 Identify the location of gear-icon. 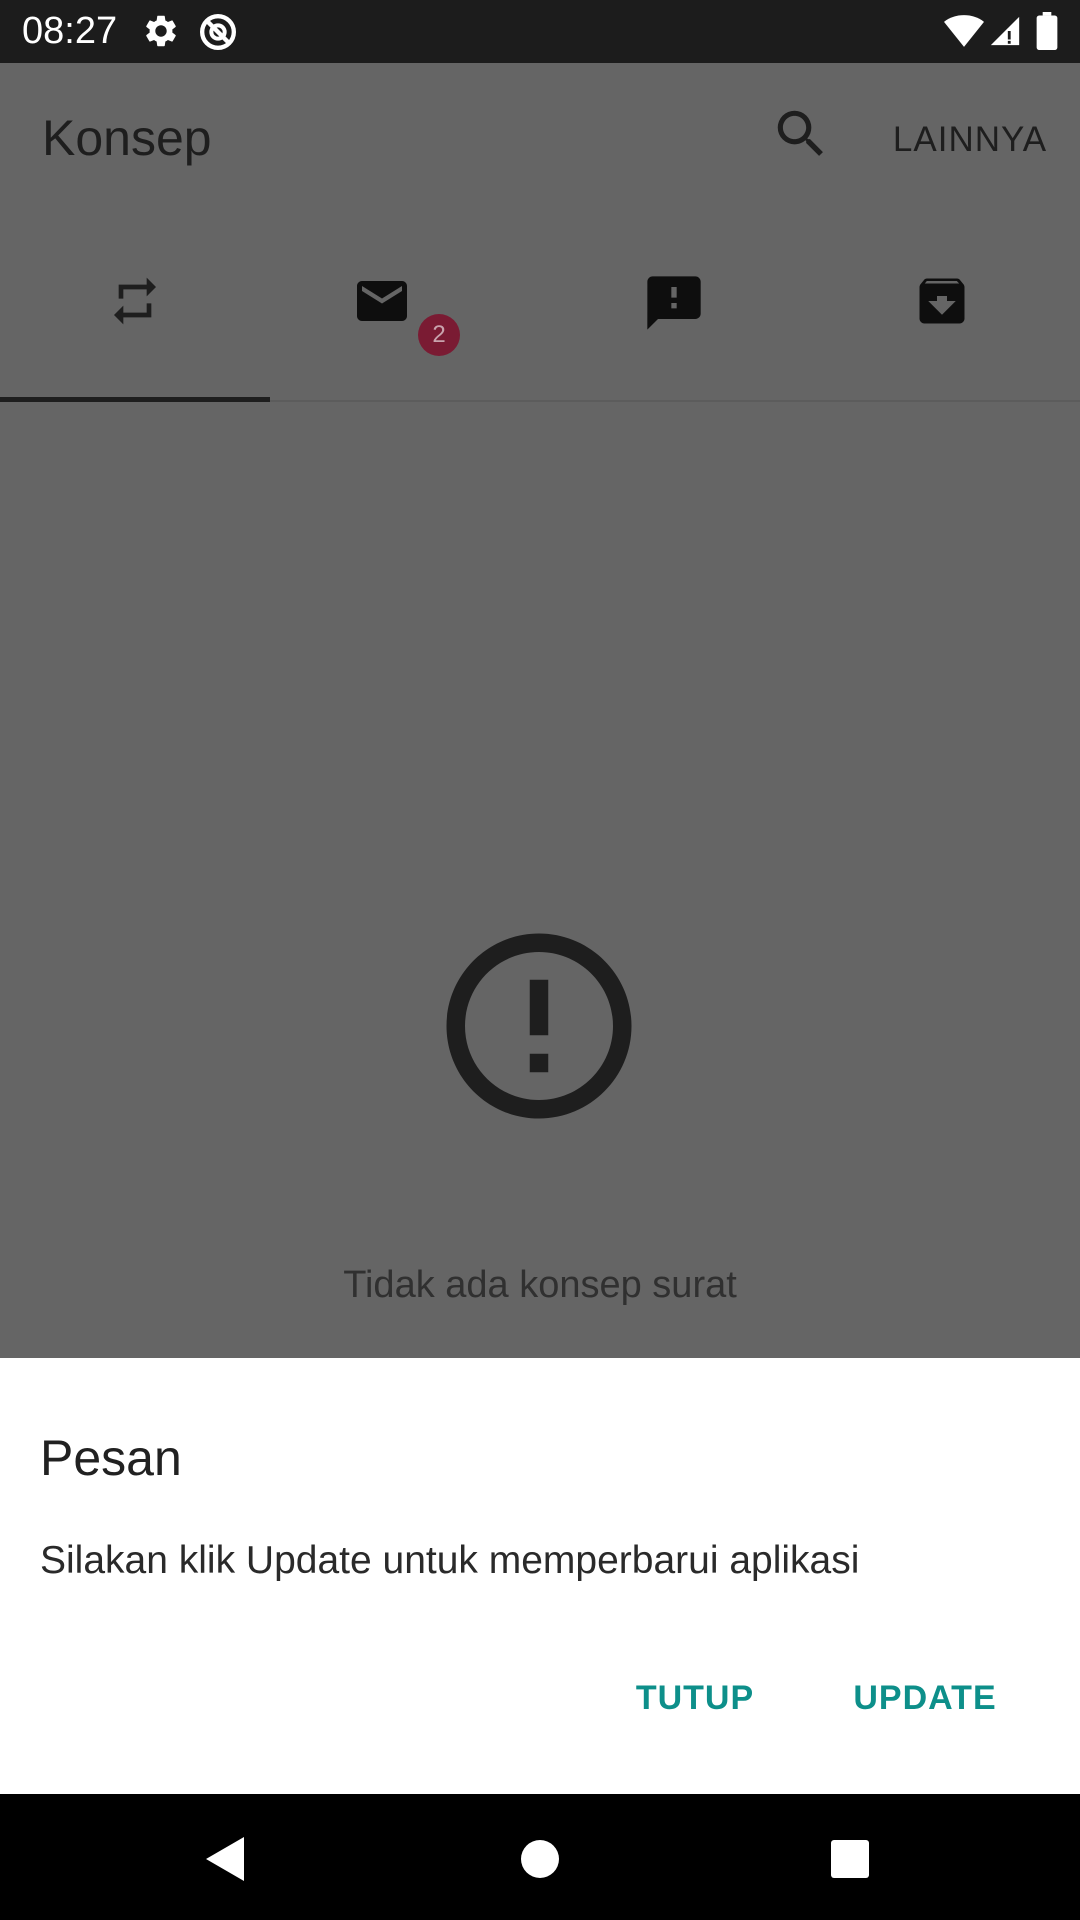
(161, 31).